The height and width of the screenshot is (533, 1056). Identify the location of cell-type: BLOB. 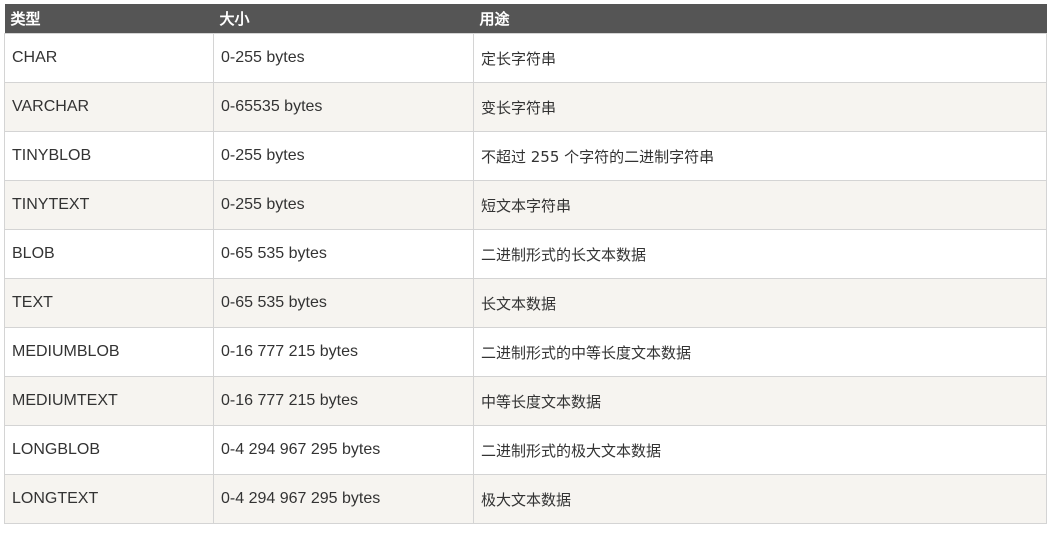
(109, 254).